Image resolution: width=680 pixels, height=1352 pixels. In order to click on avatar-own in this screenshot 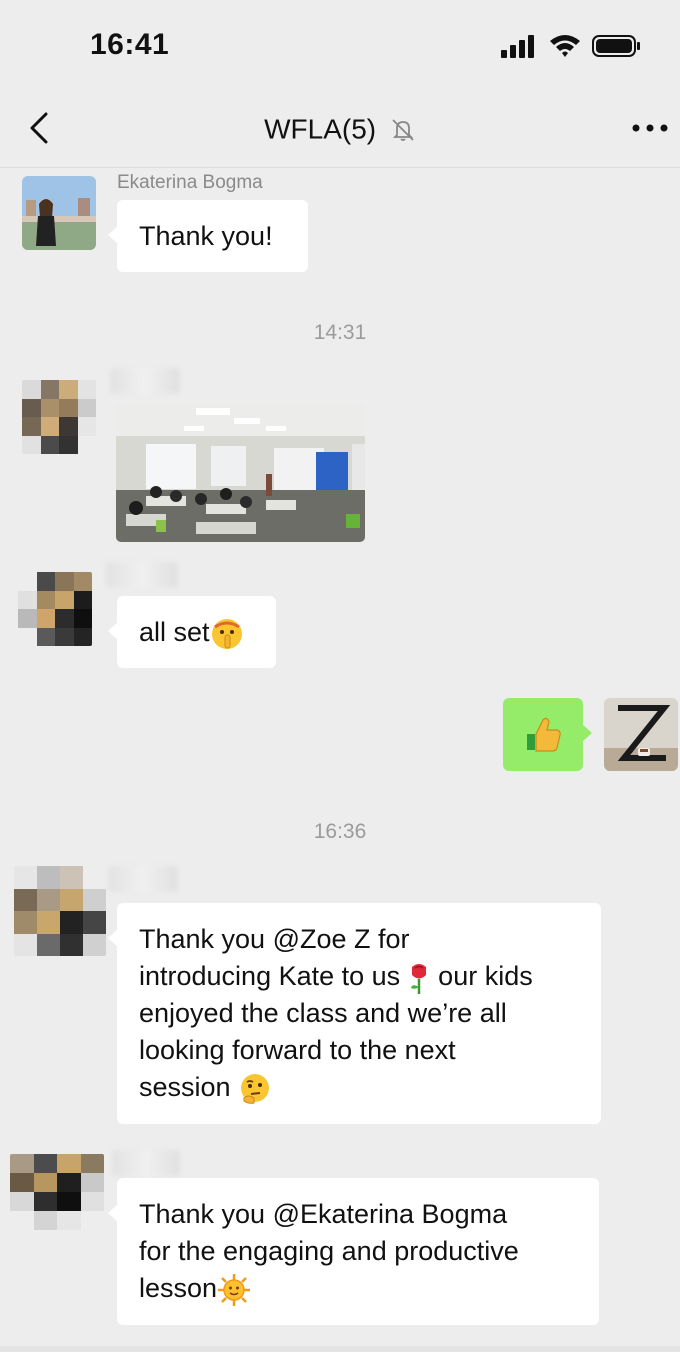, I will do `click(641, 734)`.